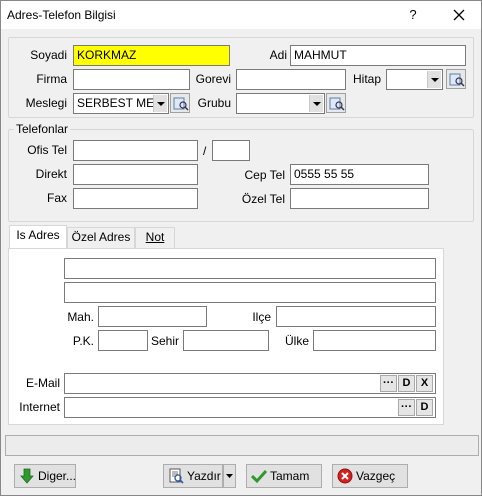 This screenshot has height=496, width=482. I want to click on mobile-phone-label: Cep Tel, so click(264, 175).